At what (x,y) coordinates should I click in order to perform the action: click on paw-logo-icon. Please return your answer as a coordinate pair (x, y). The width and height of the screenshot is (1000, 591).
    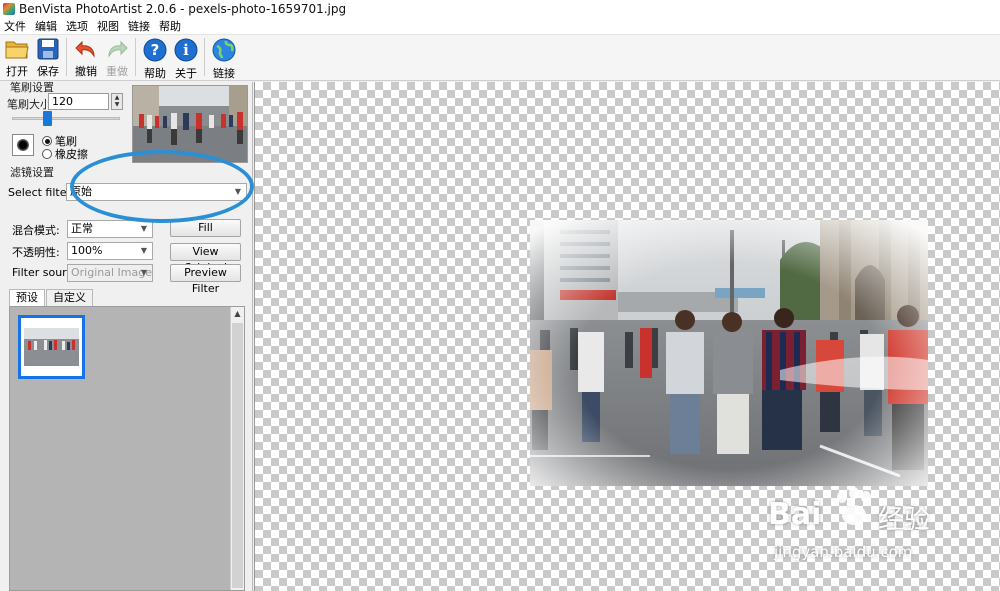
    Looking at the image, I should click on (854, 506).